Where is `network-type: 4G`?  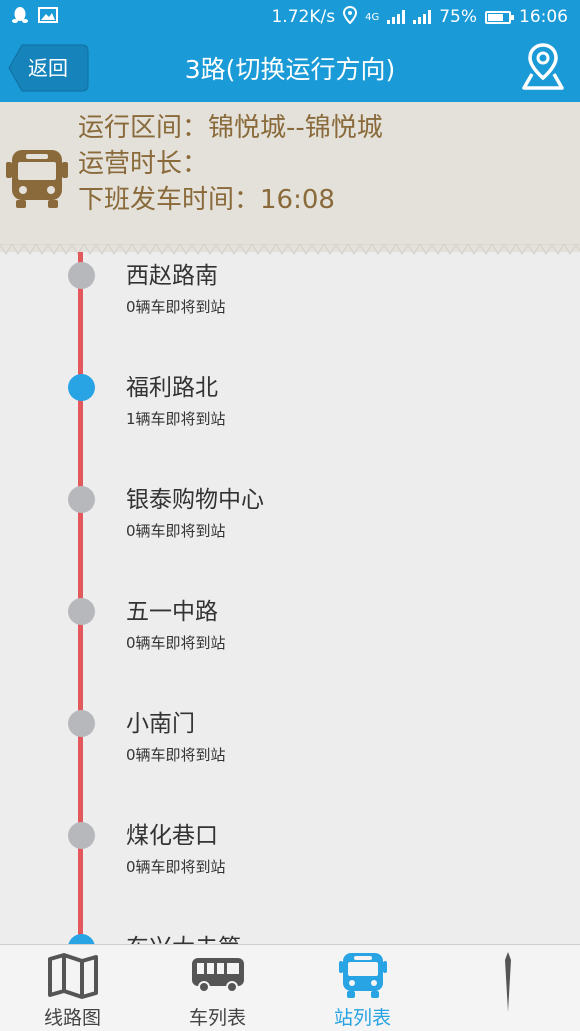 network-type: 4G is located at coordinates (372, 17).